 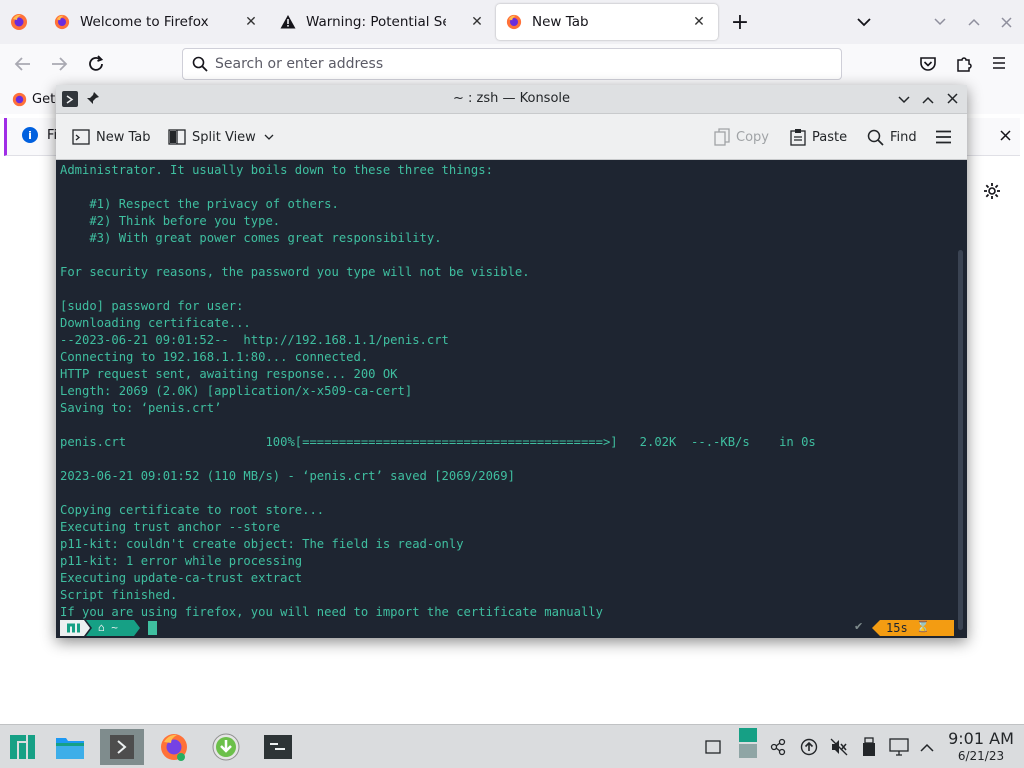 What do you see at coordinates (269, 137) in the screenshot?
I see `chevron-down-icon` at bounding box center [269, 137].